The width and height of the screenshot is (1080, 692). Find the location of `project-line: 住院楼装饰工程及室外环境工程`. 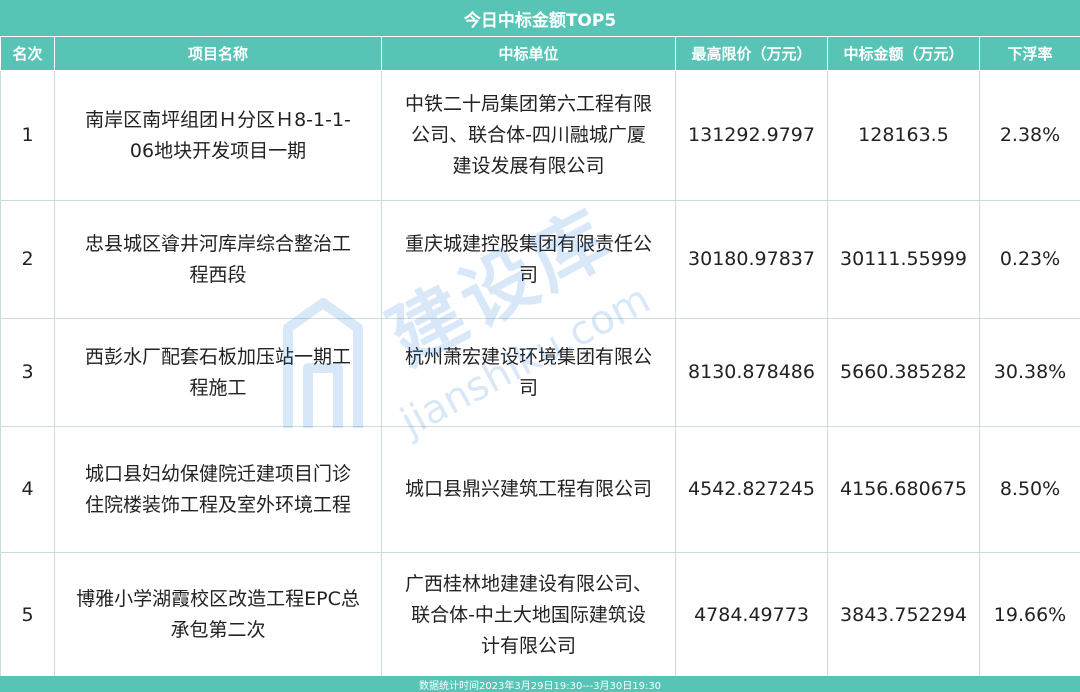

project-line: 住院楼装饰工程及室外环境工程 is located at coordinates (217, 504).